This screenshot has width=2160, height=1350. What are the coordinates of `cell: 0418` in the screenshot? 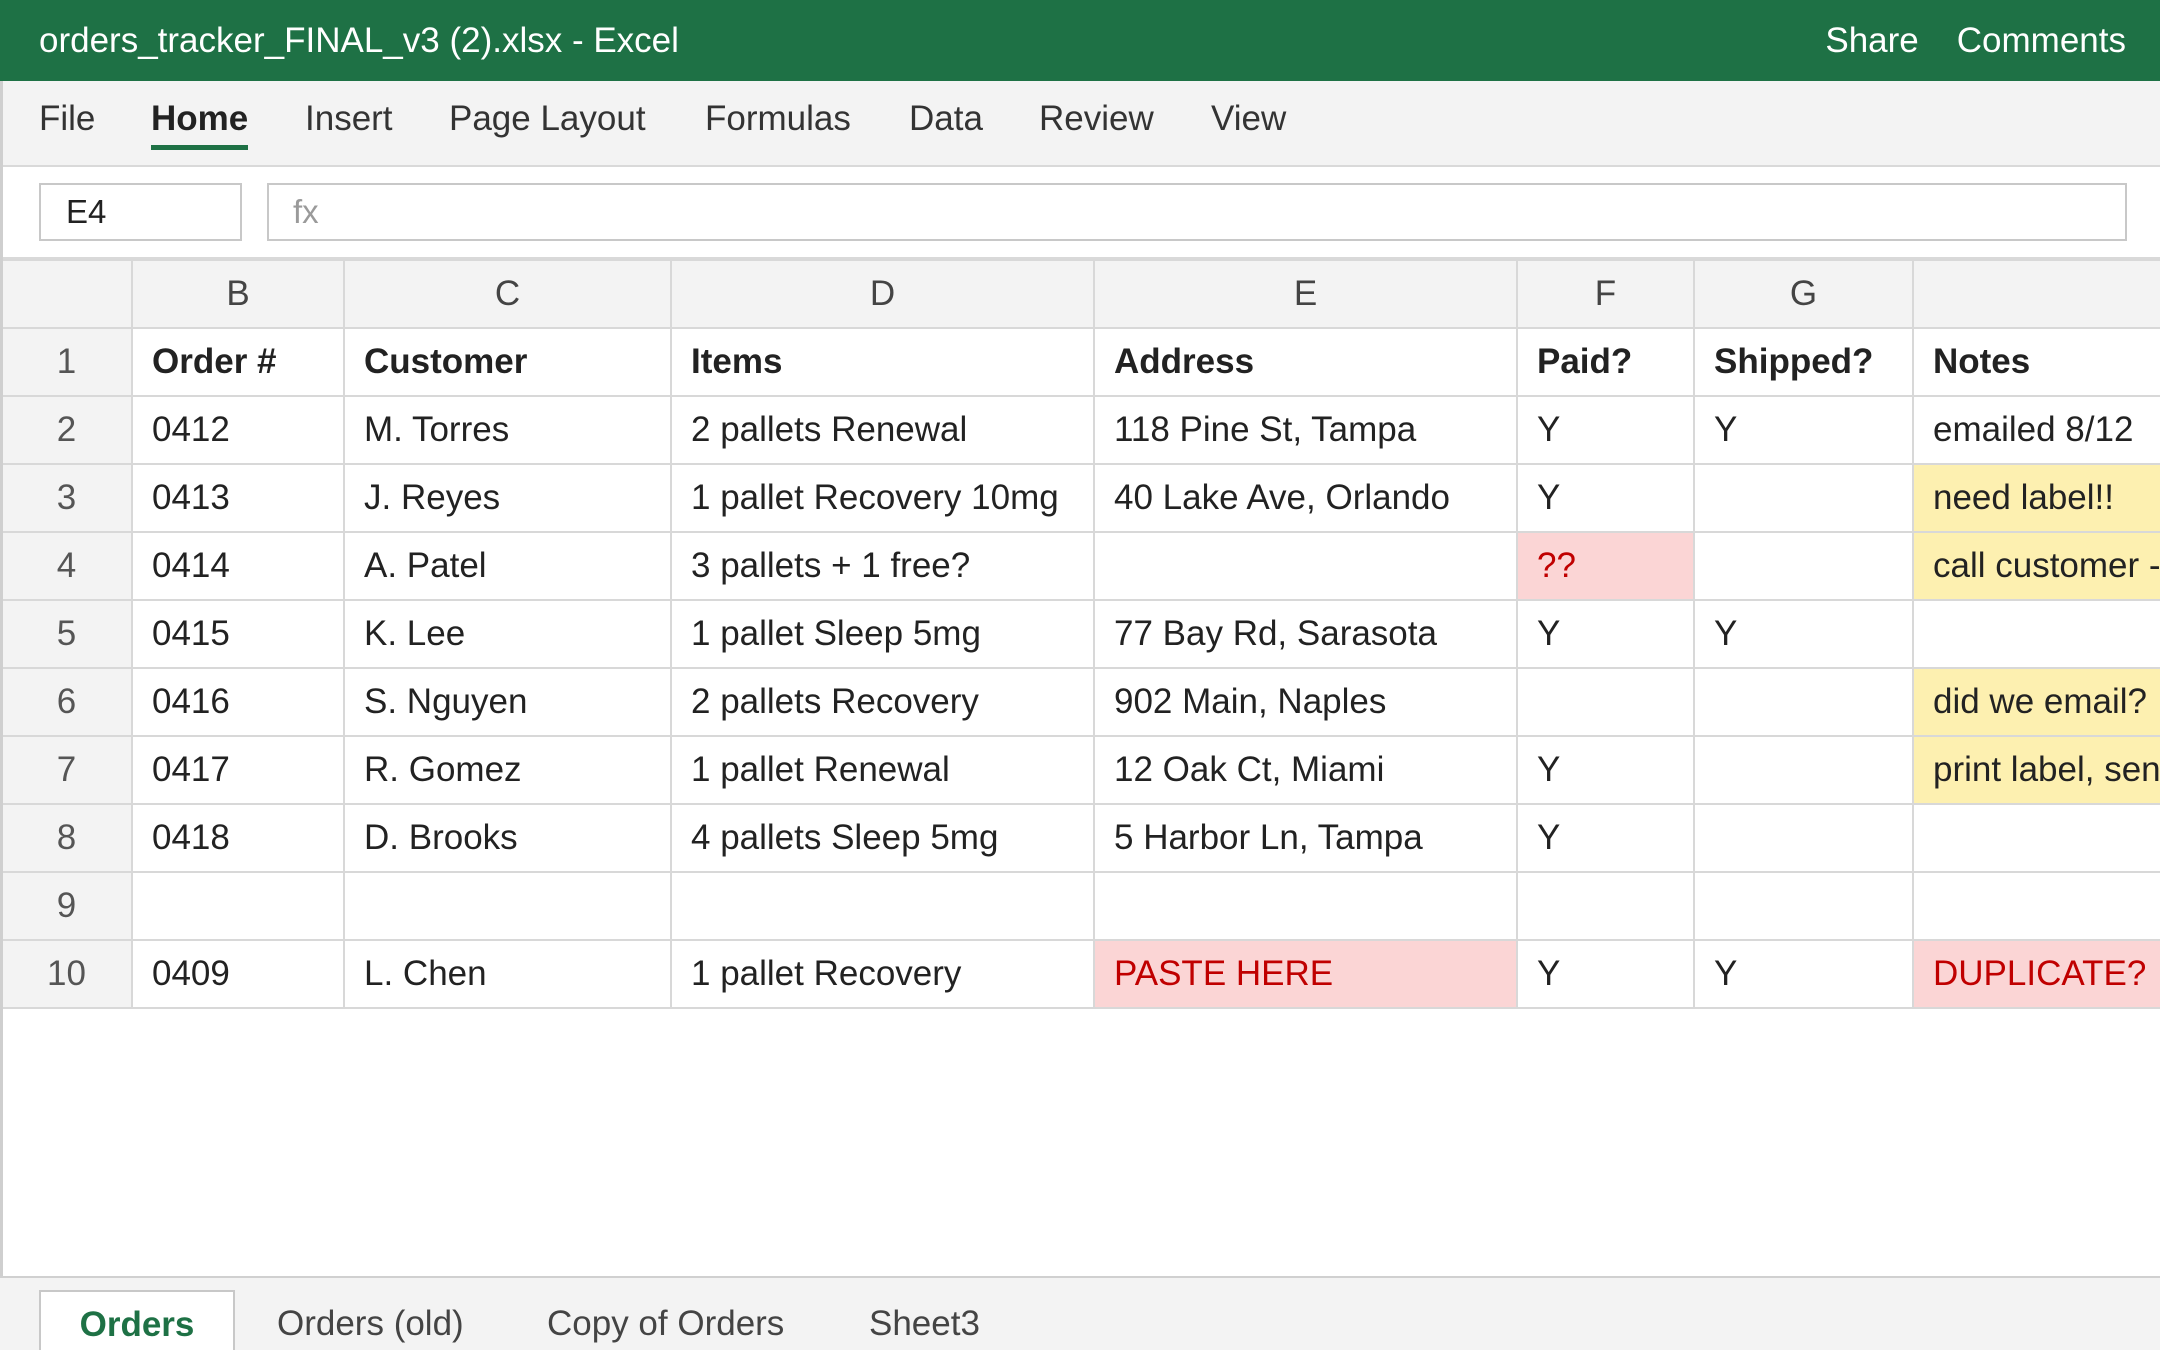 It's located at (238, 838).